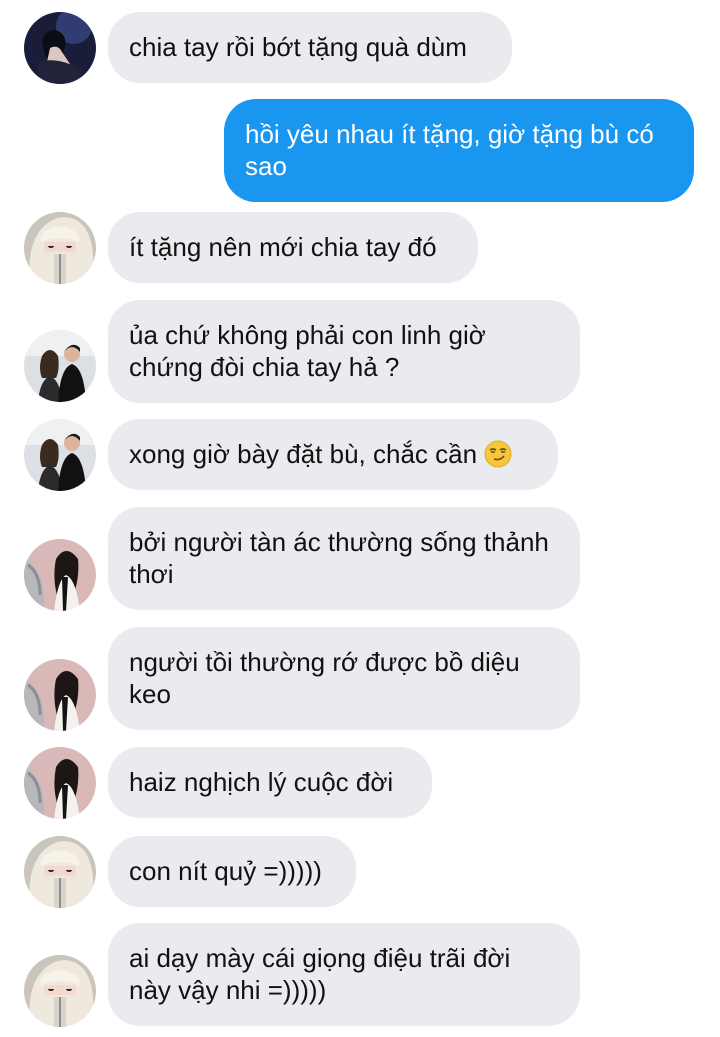  I want to click on message-text: haiz nghịch lý cuộc đời, so click(261, 782).